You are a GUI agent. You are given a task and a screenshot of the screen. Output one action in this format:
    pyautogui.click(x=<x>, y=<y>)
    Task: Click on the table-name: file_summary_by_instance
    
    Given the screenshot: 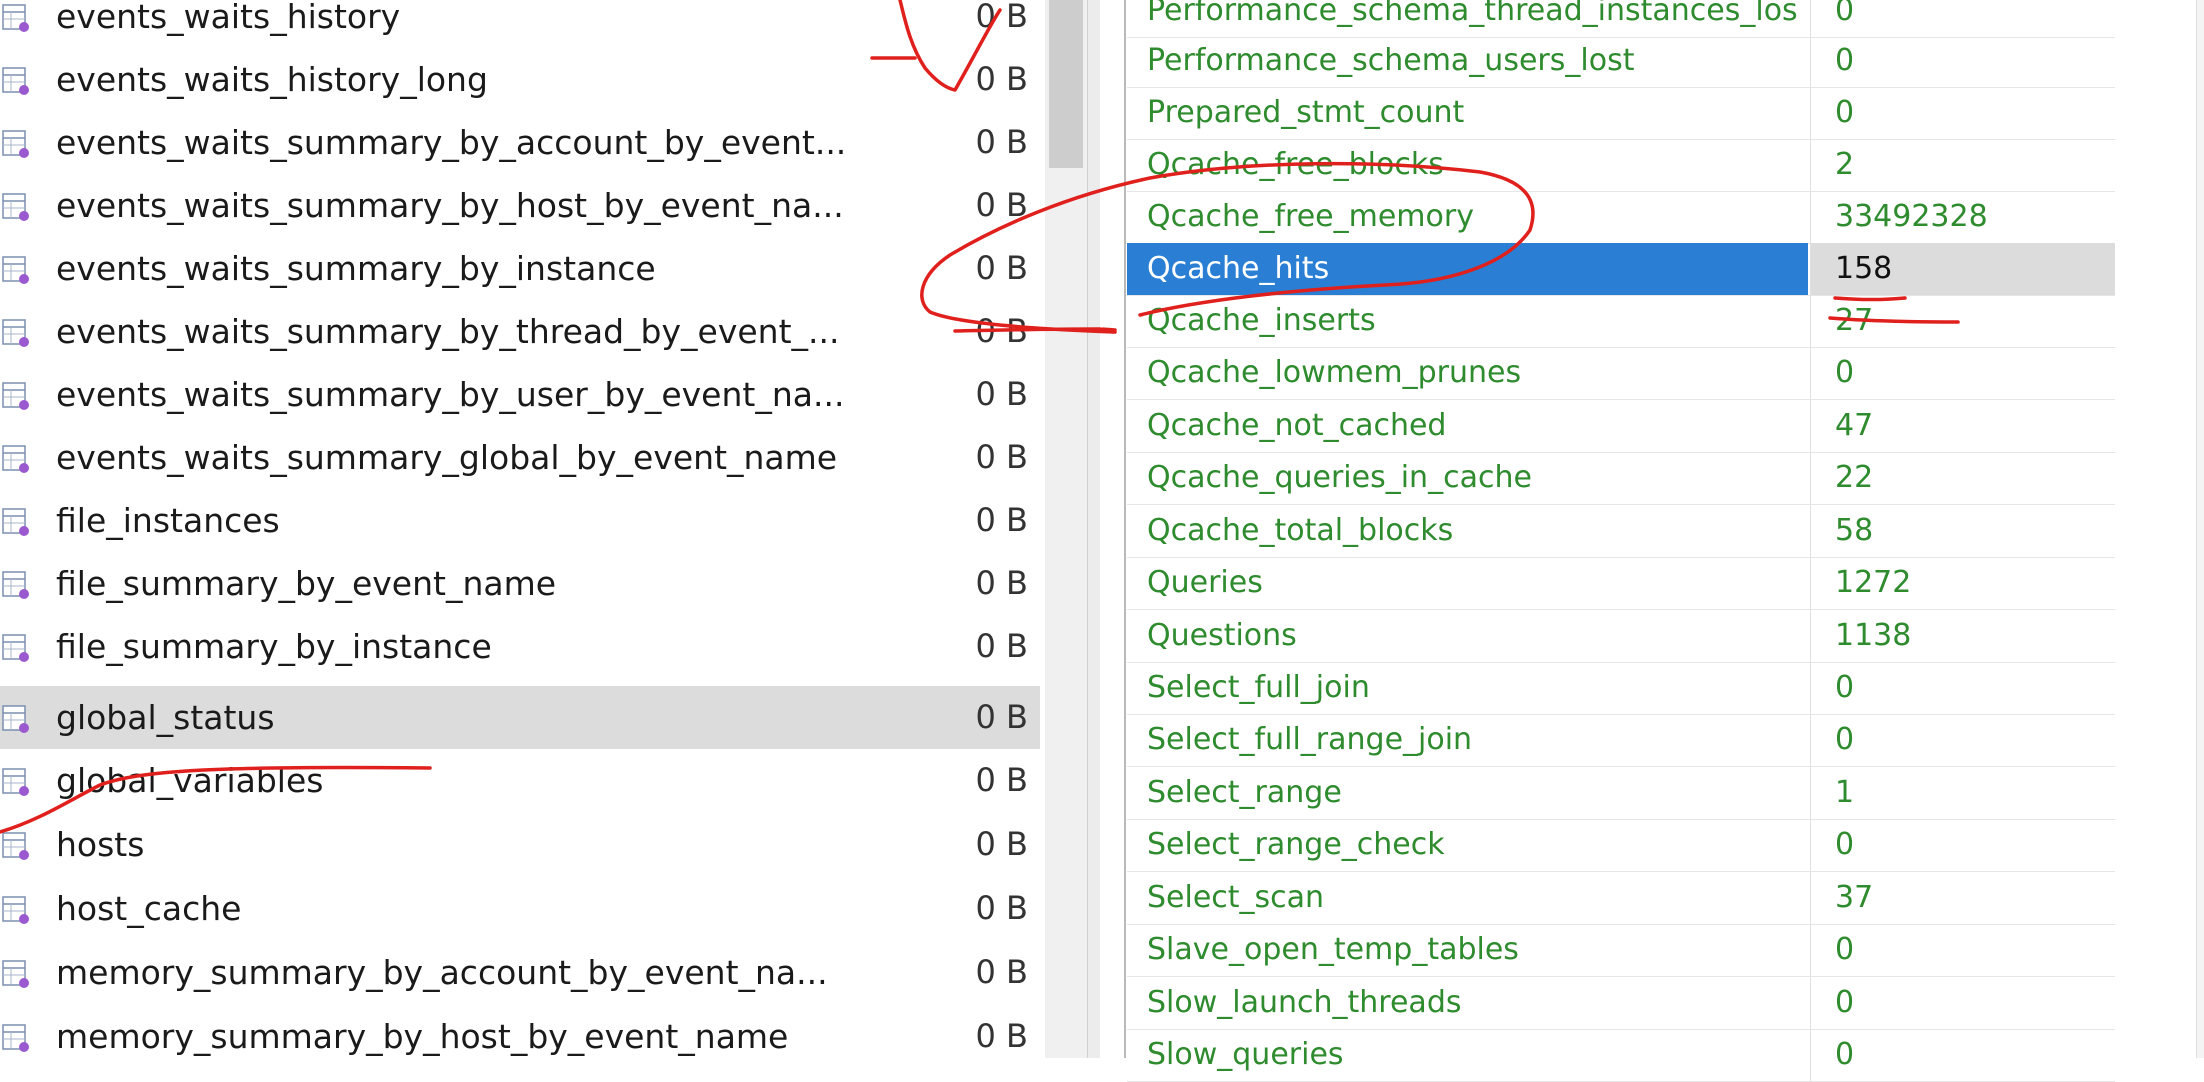 What is the action you would take?
    pyautogui.click(x=274, y=646)
    